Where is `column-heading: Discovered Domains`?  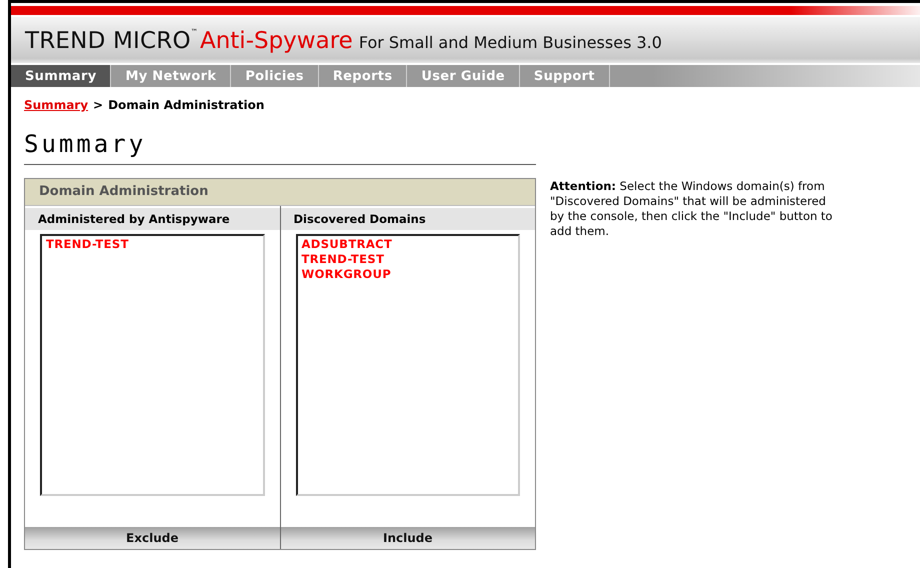
column-heading: Discovered Domains is located at coordinates (407, 219).